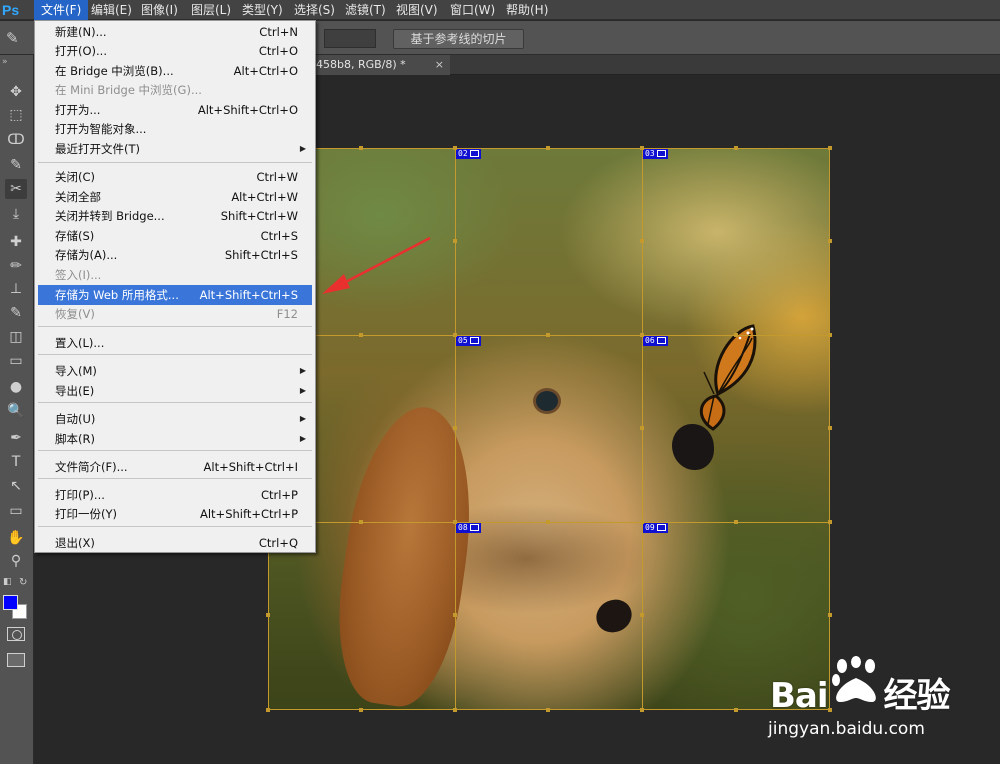 The image size is (1000, 764). What do you see at coordinates (10, 602) in the screenshot?
I see `foreground-color-swatch` at bounding box center [10, 602].